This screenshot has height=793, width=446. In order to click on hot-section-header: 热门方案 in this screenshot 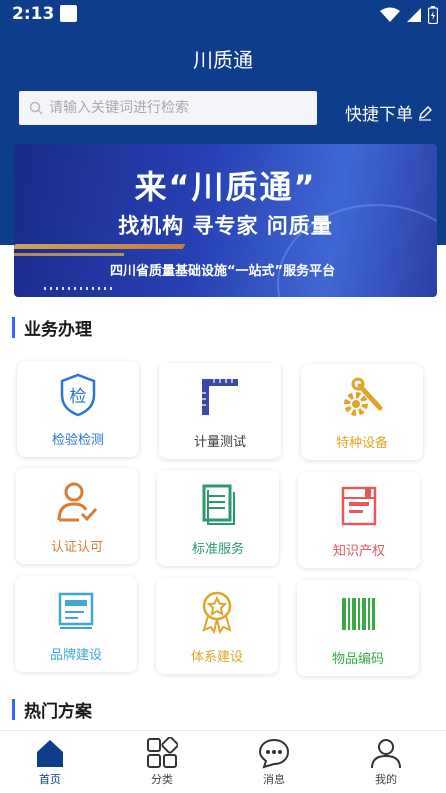, I will do `click(52, 709)`.